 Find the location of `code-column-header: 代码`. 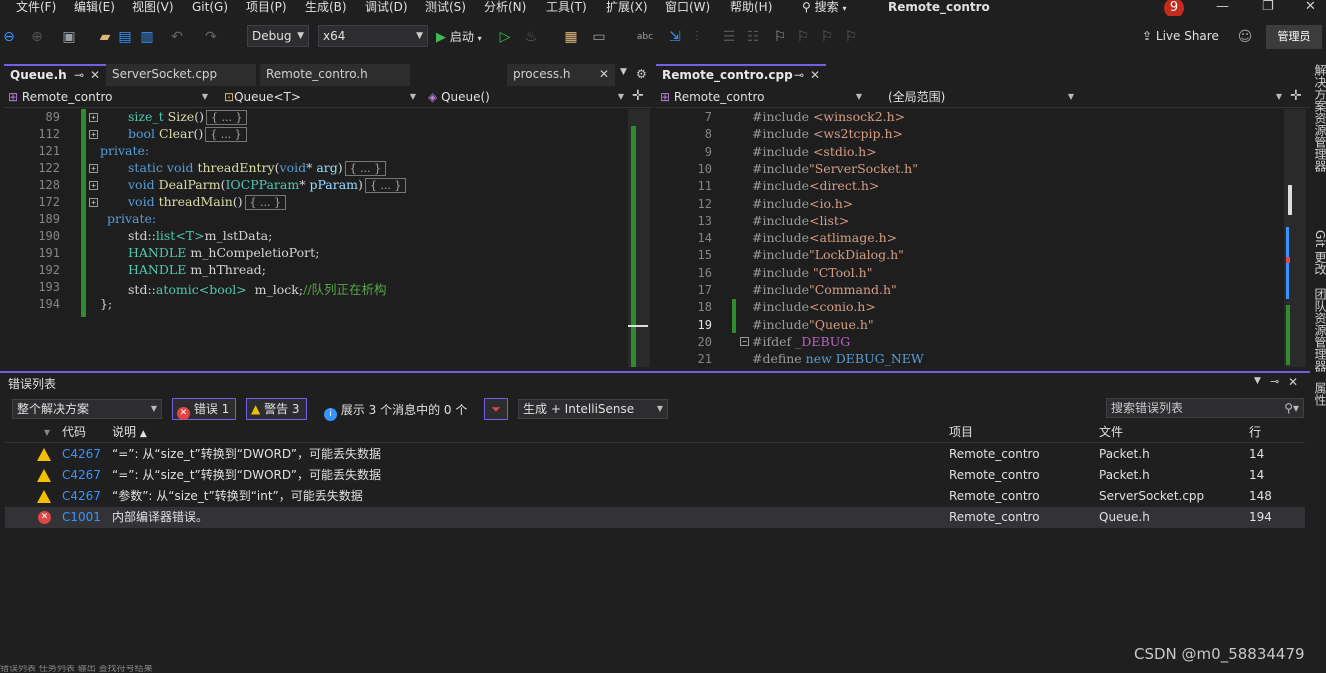

code-column-header: 代码 is located at coordinates (74, 432).